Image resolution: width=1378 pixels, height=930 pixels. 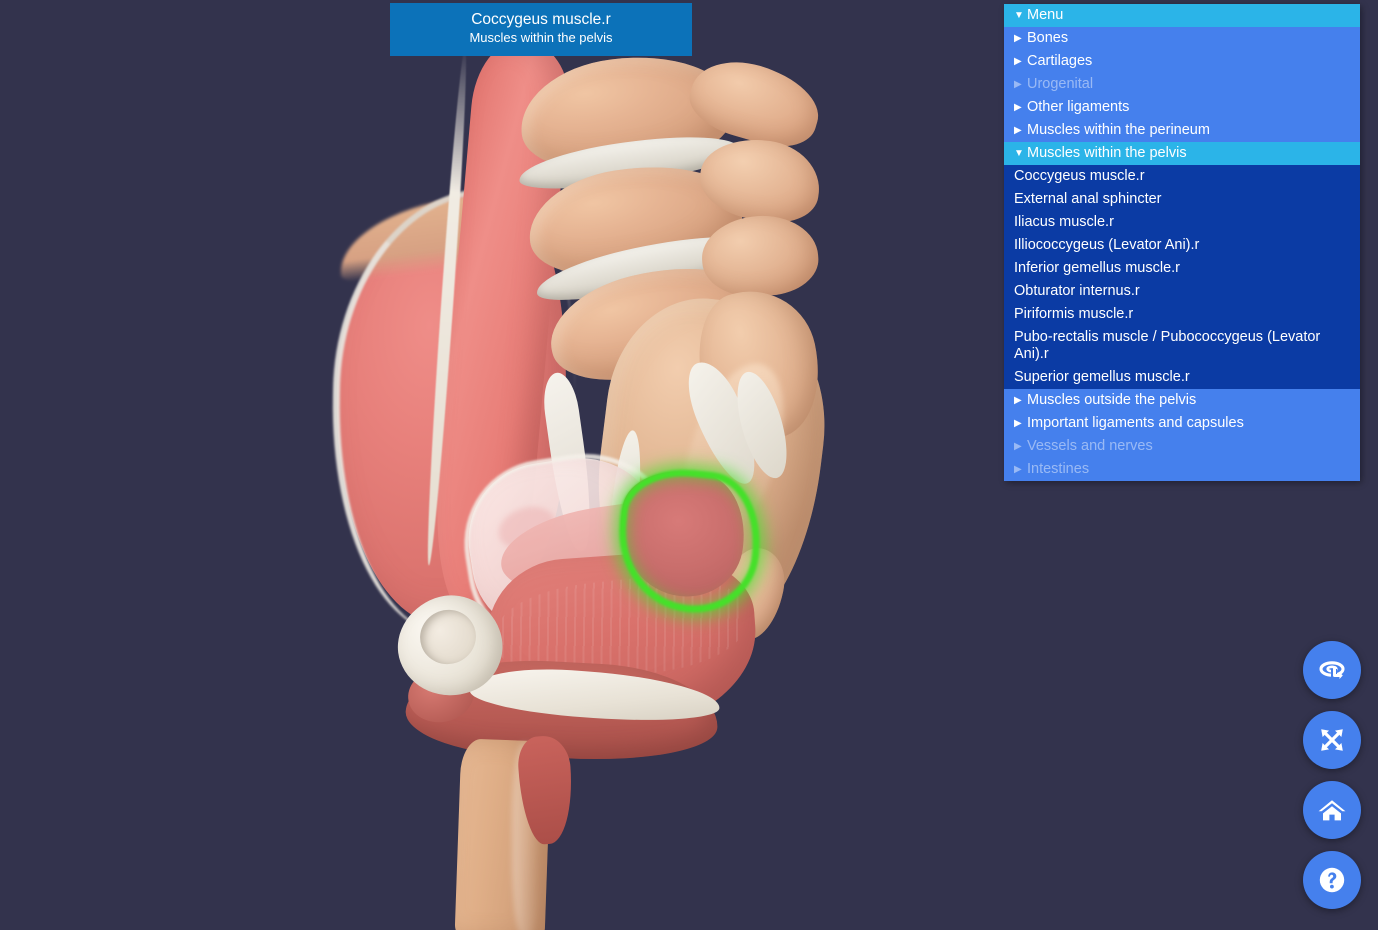 I want to click on menu-category-vessels-and-nerves: ▶ Vessels and nerves, so click(x=1182, y=446).